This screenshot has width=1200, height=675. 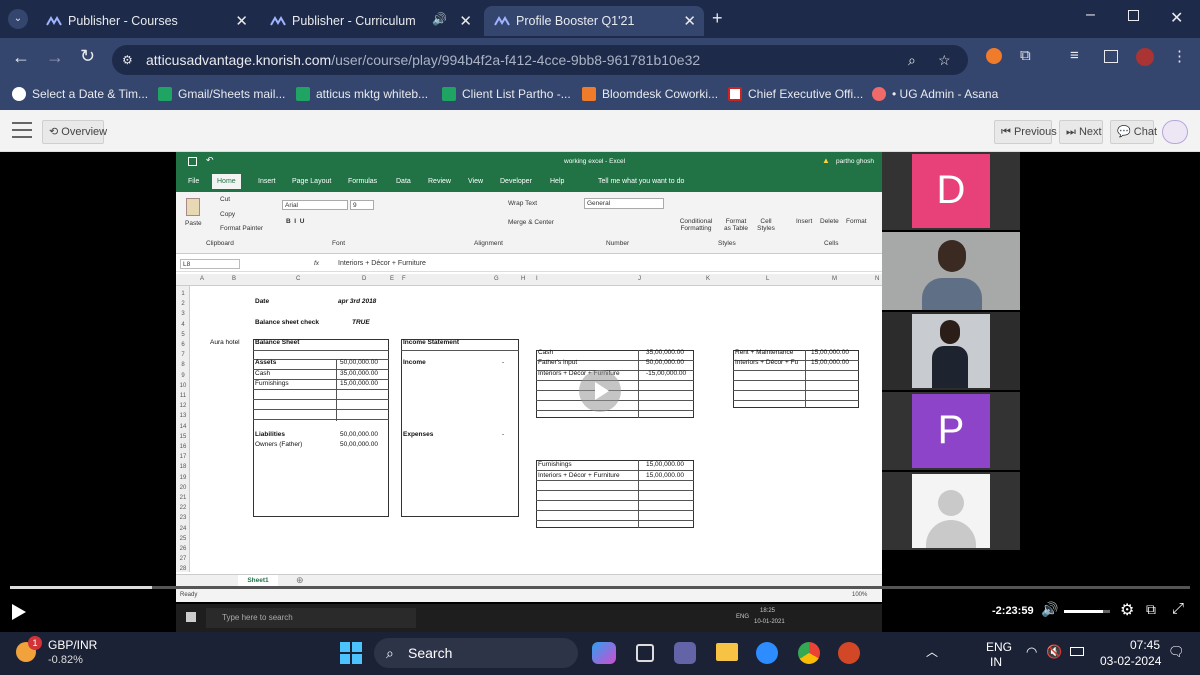 I want to click on cell-furnishings: Furnishings, so click(x=272, y=383).